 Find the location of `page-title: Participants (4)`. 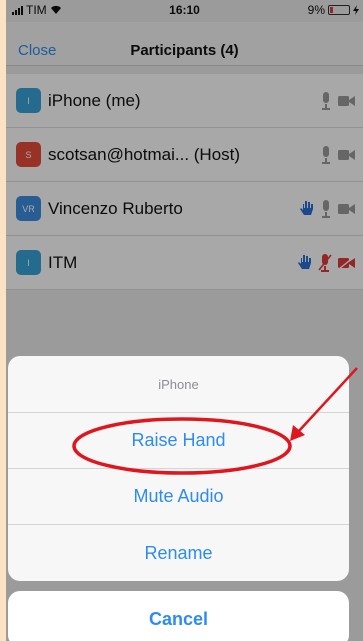

page-title: Participants (4) is located at coordinates (184, 50).